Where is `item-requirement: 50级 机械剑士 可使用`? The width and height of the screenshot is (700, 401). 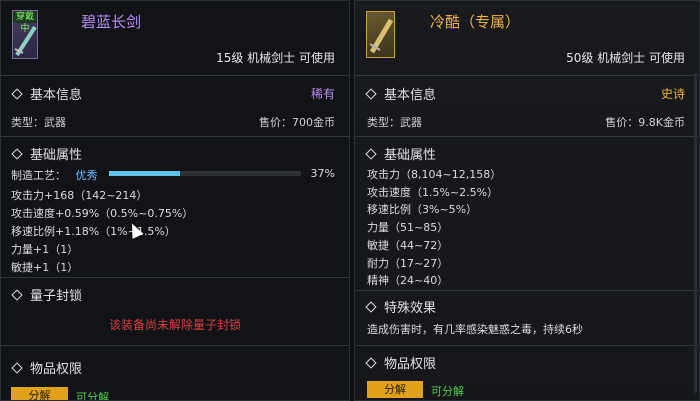
item-requirement: 50级 机械剑士 可使用 is located at coordinates (625, 58).